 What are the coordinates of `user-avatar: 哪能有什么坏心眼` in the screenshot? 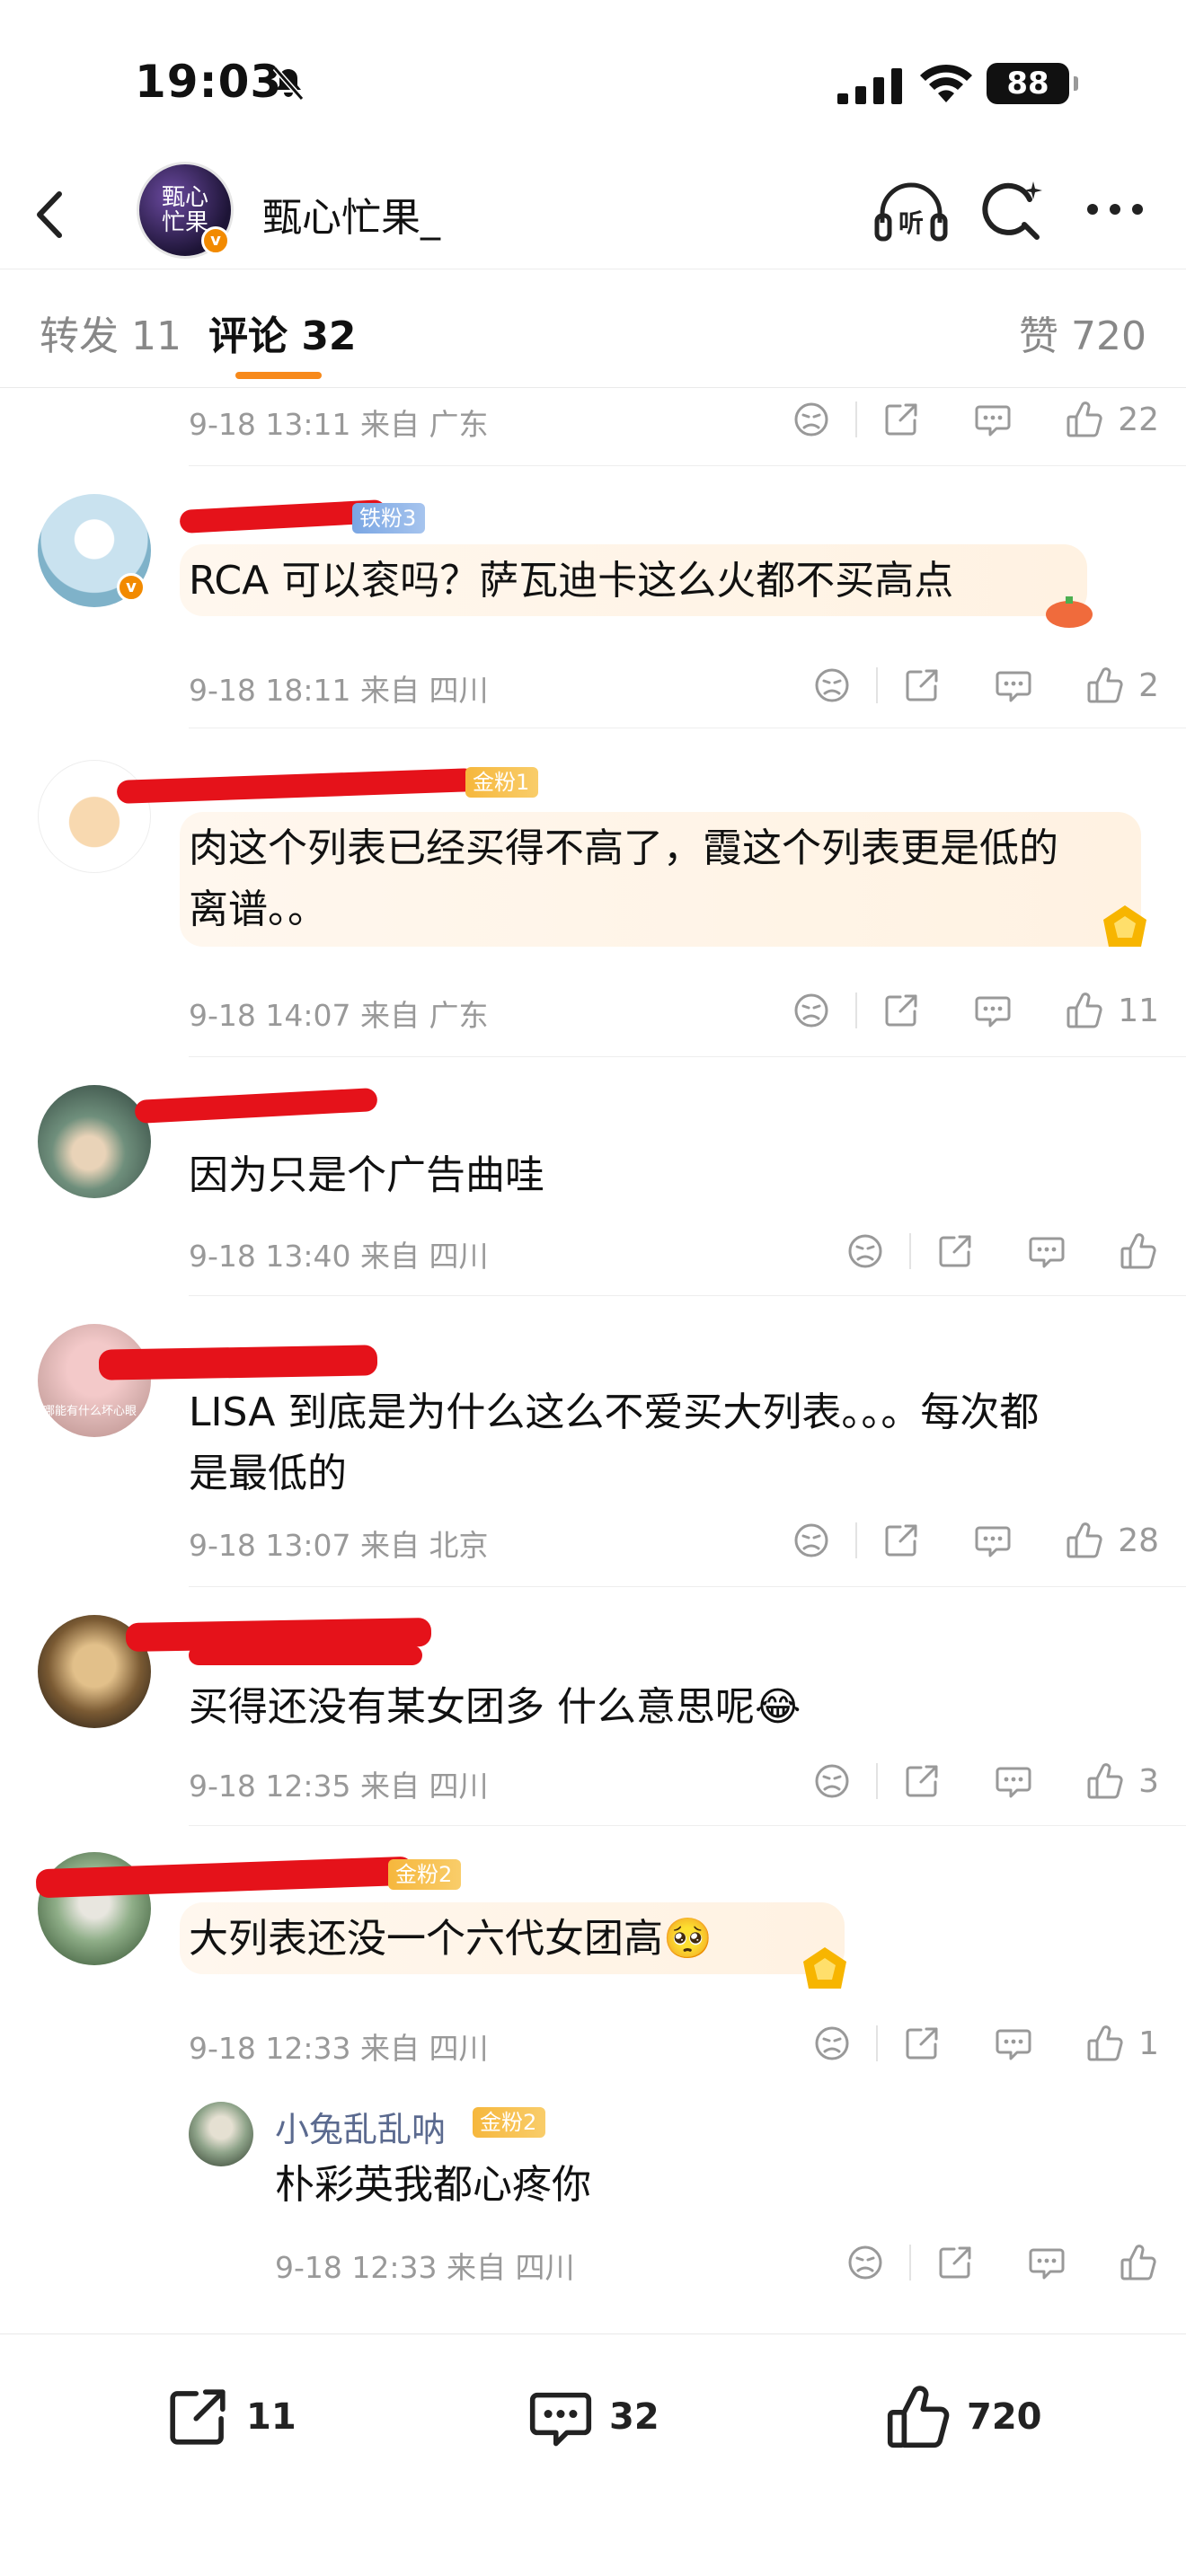 It's located at (94, 1380).